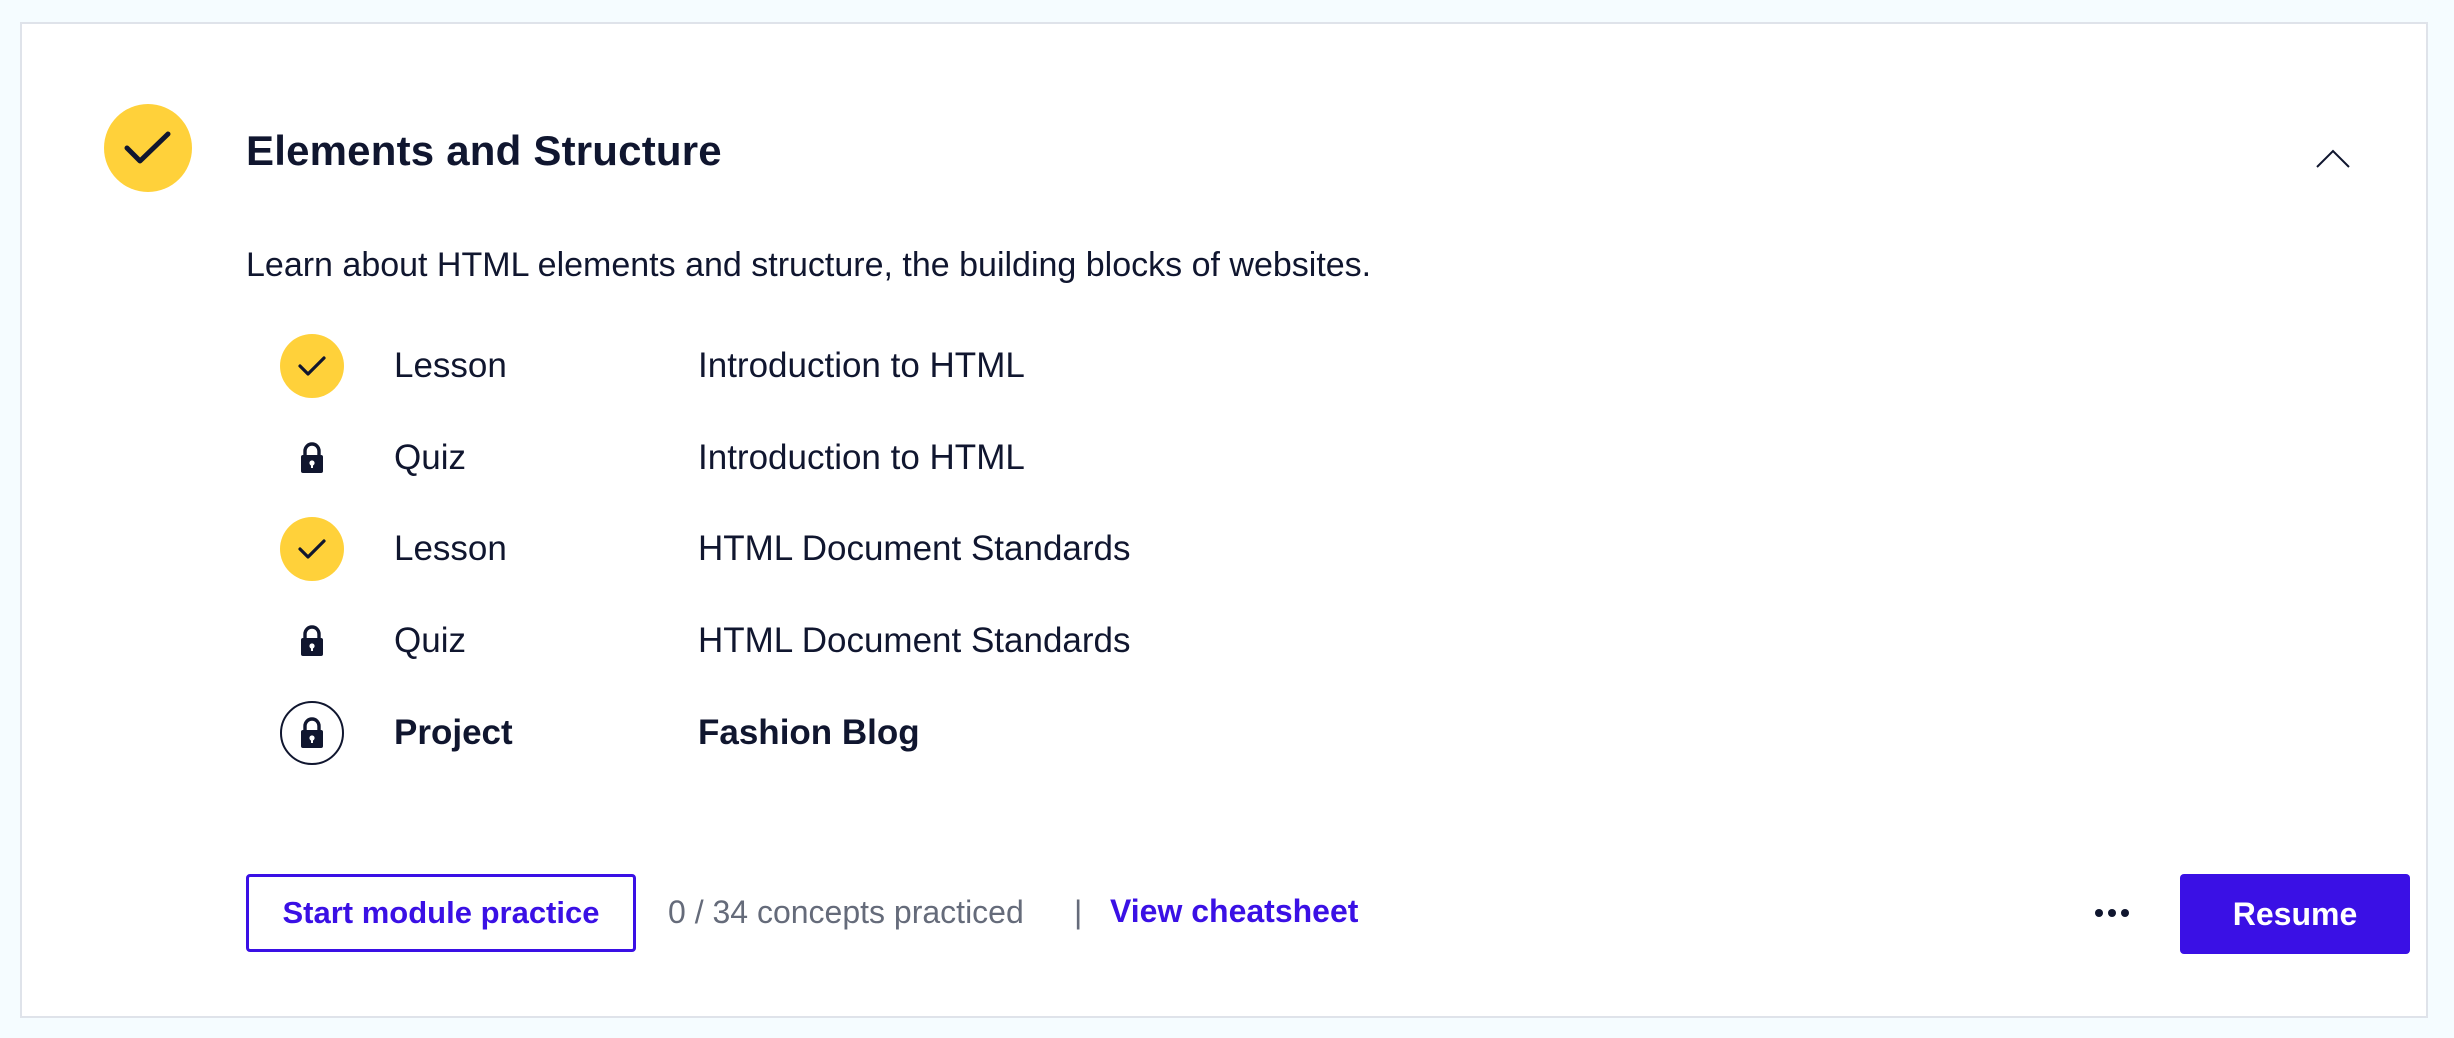 This screenshot has width=2454, height=1038. I want to click on module-item-quiz-standards: Quiz HTML Document Standards, so click(705, 641).